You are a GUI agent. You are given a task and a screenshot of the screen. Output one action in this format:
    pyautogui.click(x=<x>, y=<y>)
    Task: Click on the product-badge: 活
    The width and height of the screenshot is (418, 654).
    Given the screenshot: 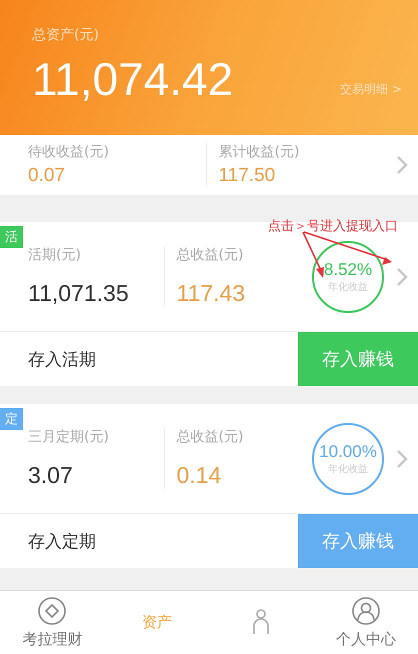 What is the action you would take?
    pyautogui.click(x=11, y=237)
    